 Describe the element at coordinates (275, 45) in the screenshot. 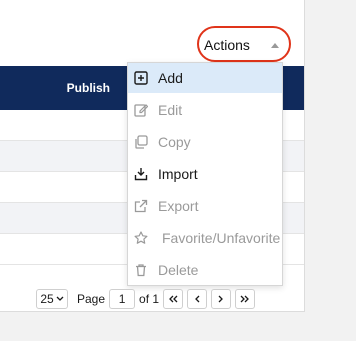

I see `caret-up-icon` at that location.